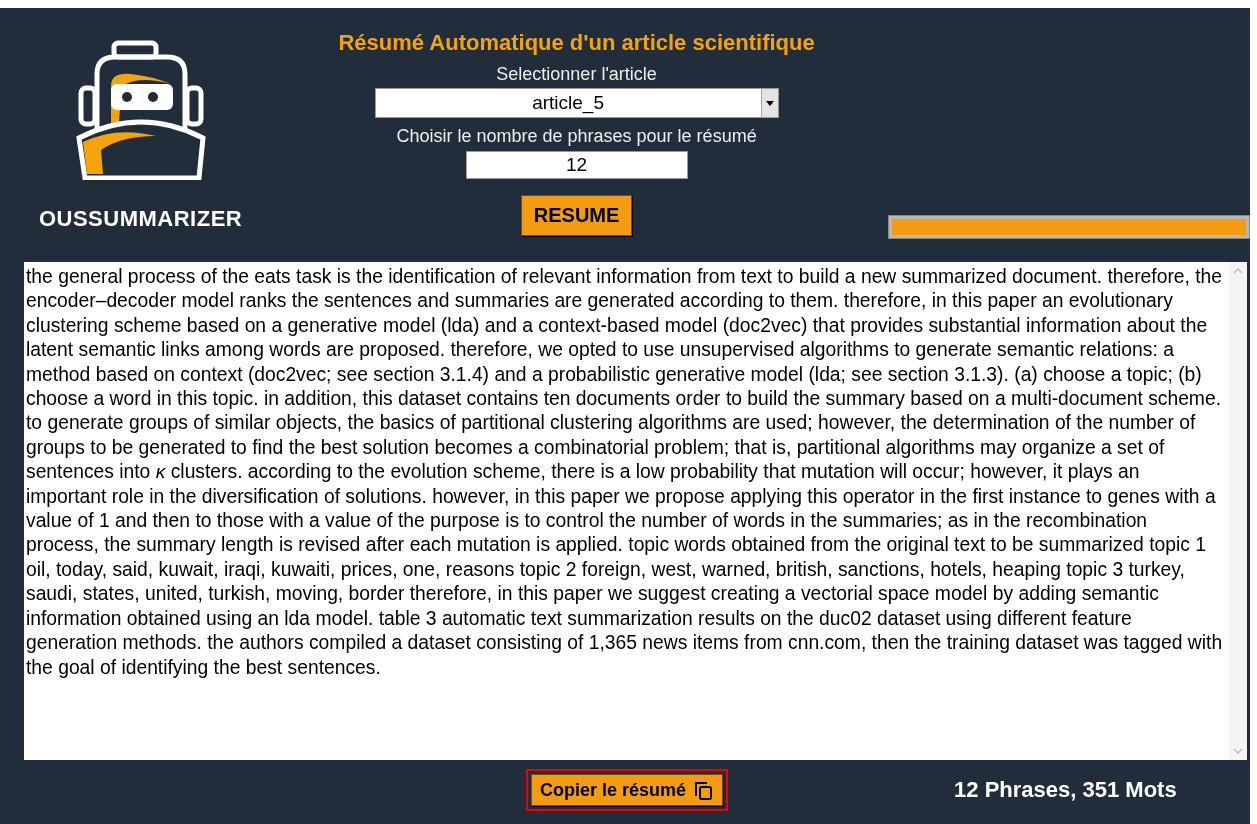  What do you see at coordinates (703, 790) in the screenshot?
I see `copy-icon` at bounding box center [703, 790].